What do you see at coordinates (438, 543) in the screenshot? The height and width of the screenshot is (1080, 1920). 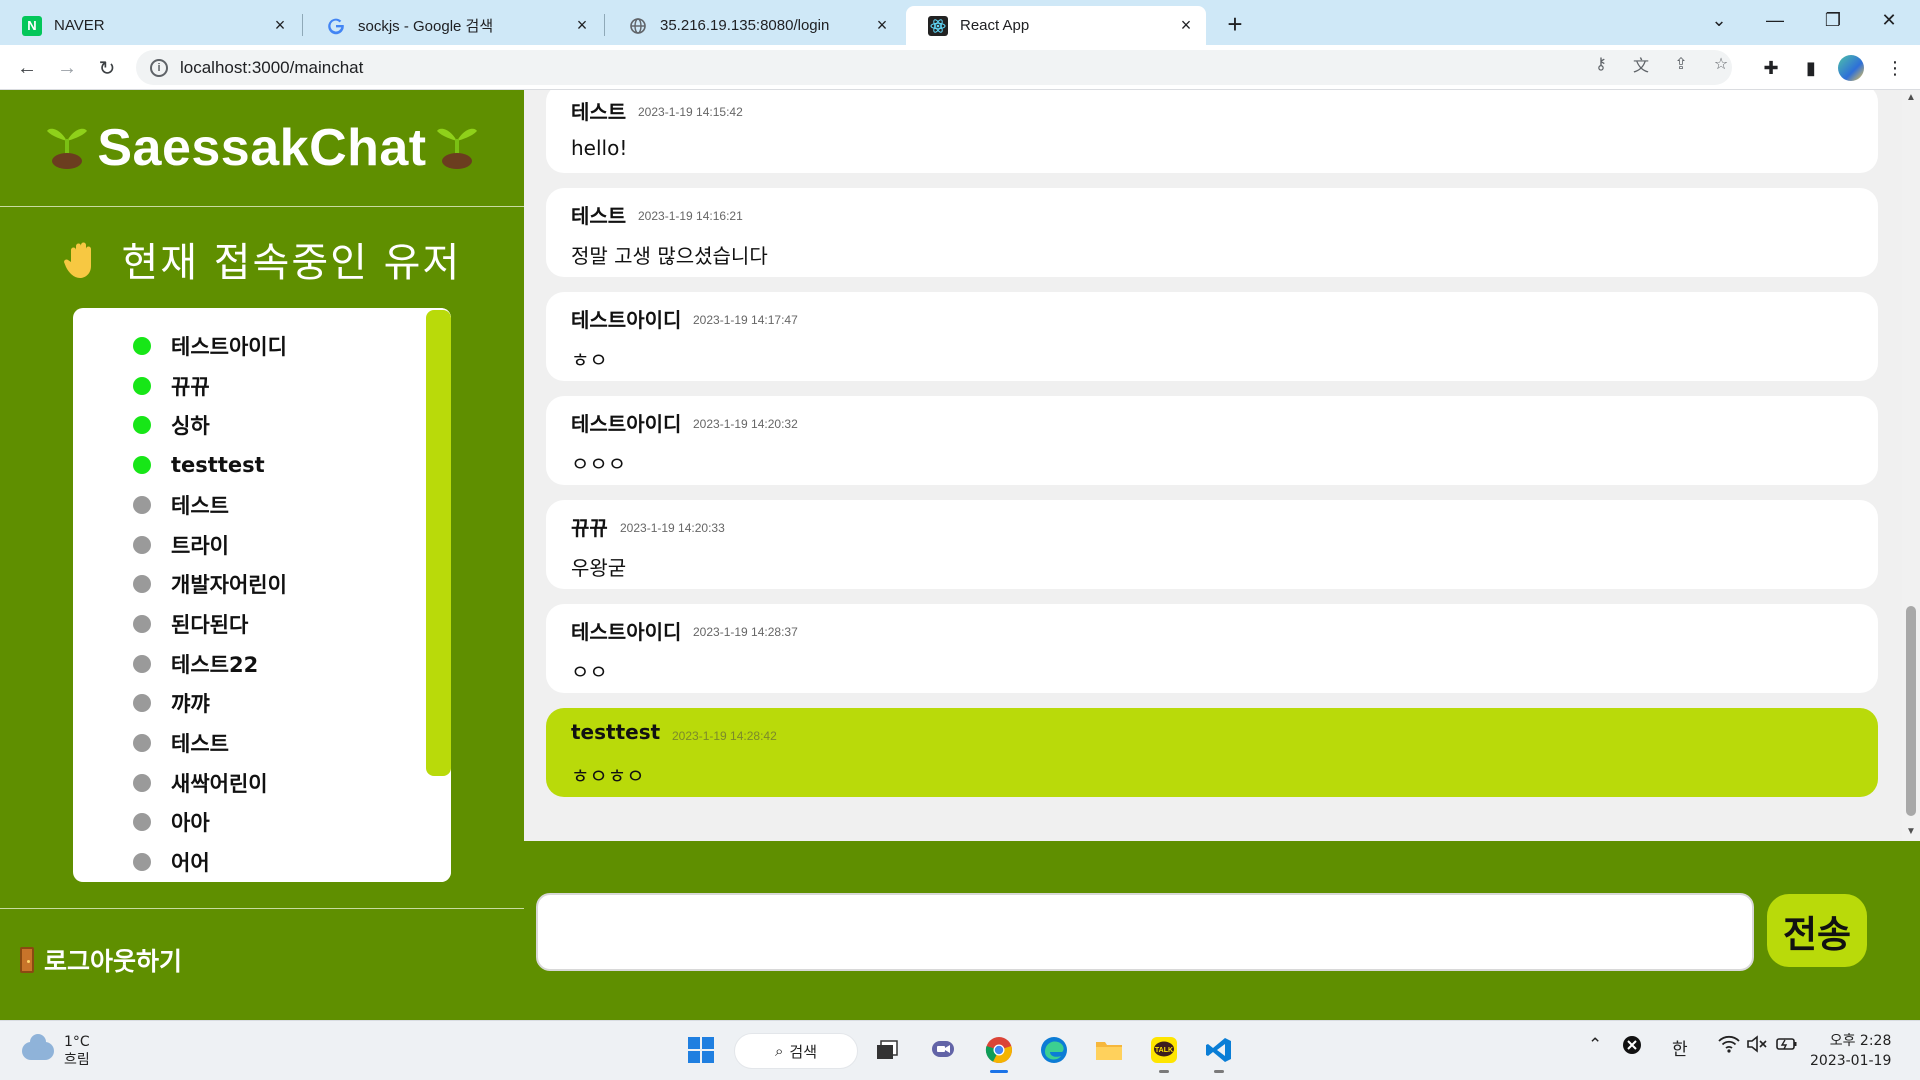 I see `user-list-scroll-thumb` at bounding box center [438, 543].